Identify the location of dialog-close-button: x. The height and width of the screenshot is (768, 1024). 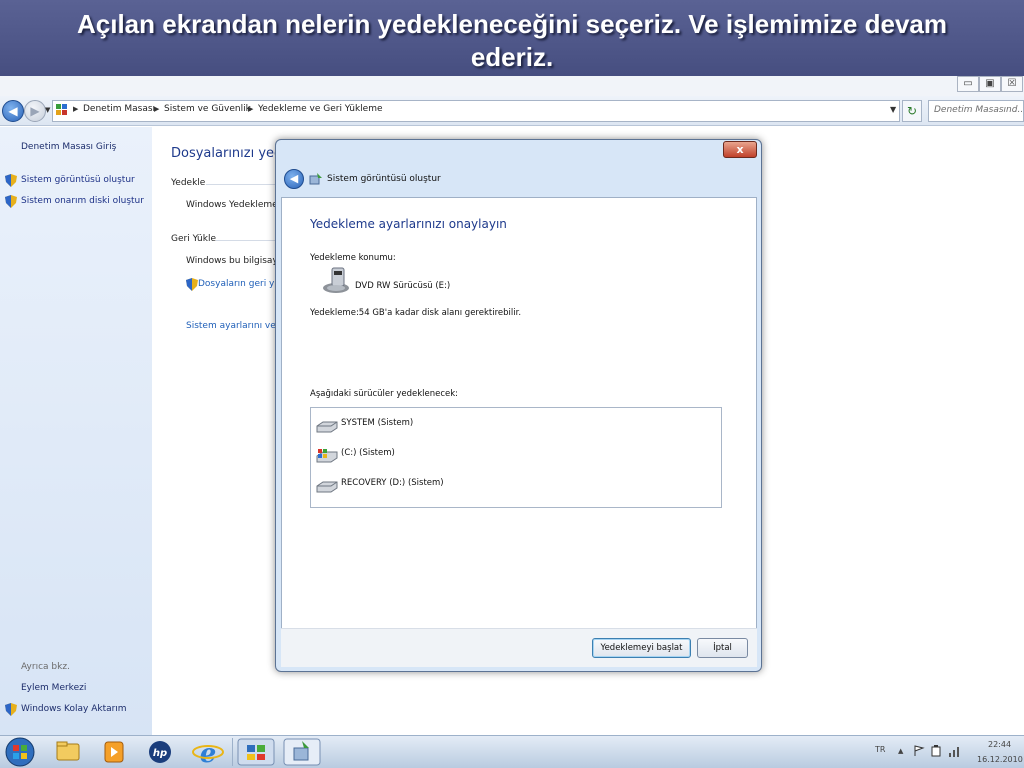
(740, 149).